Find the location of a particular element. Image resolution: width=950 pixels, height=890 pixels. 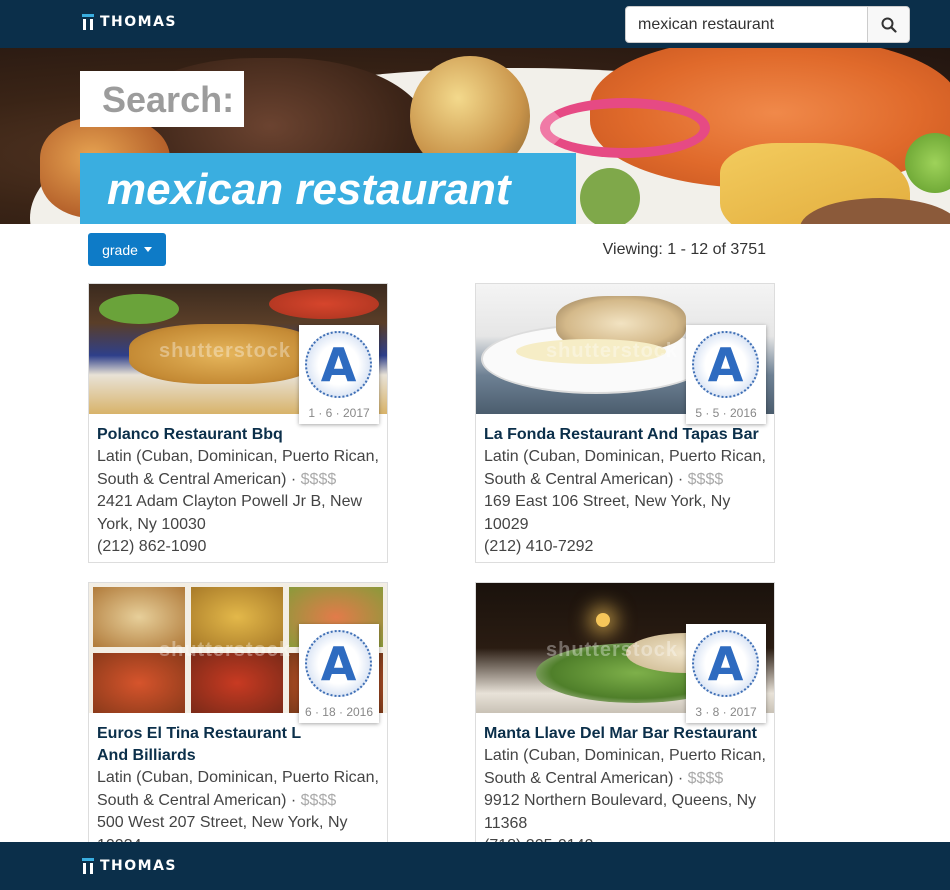

inspection-grade-badge: A 5 · 5 · 2016 is located at coordinates (726, 374).